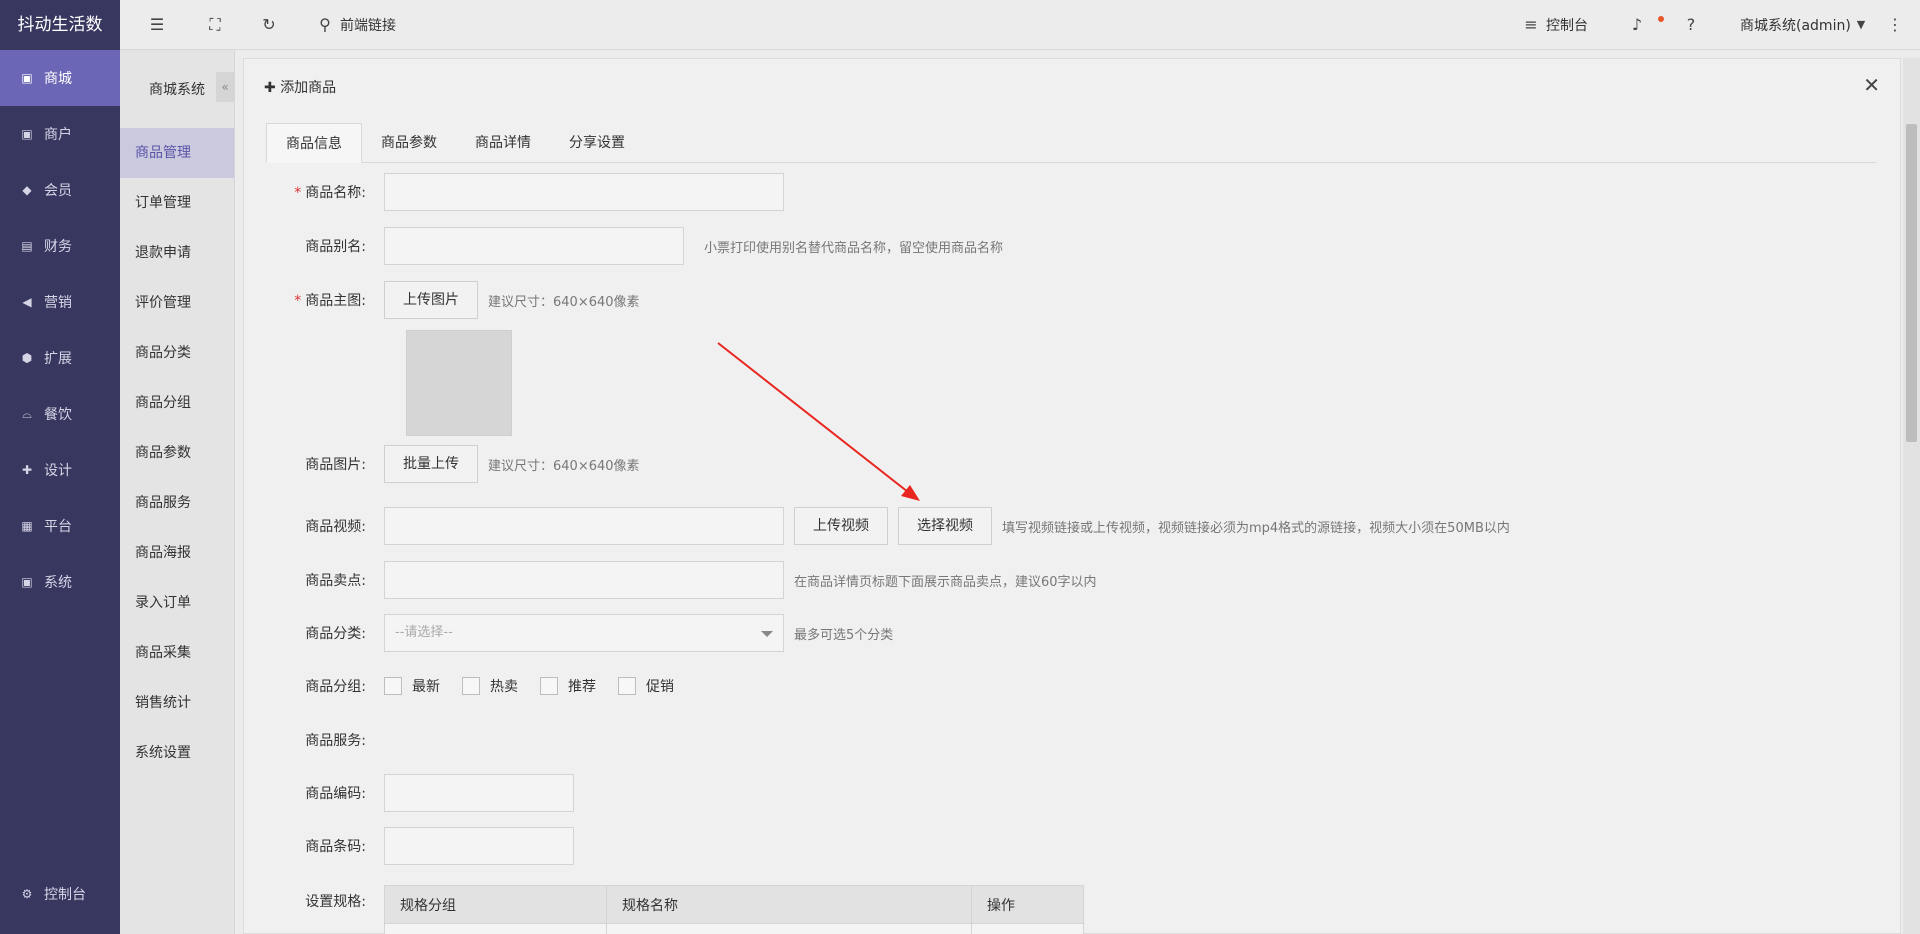 Image resolution: width=1920 pixels, height=934 pixels. Describe the element at coordinates (564, 466) in the screenshot. I see `gallery-size-hint: 建议尺寸：640×640像素` at that location.